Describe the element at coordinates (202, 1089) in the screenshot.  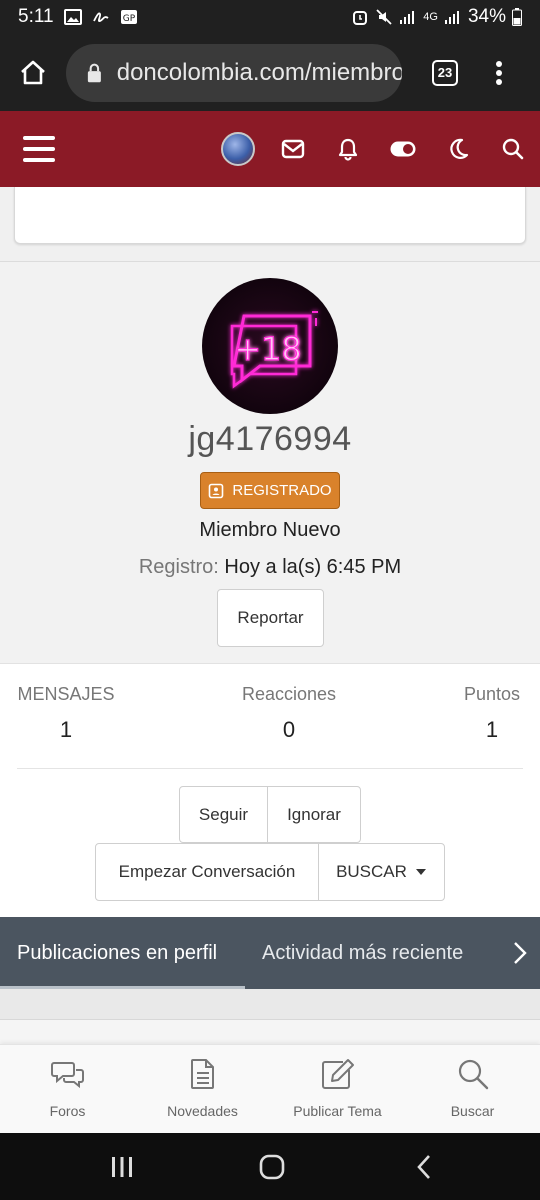
I see `nav-whats-new: Novedades` at that location.